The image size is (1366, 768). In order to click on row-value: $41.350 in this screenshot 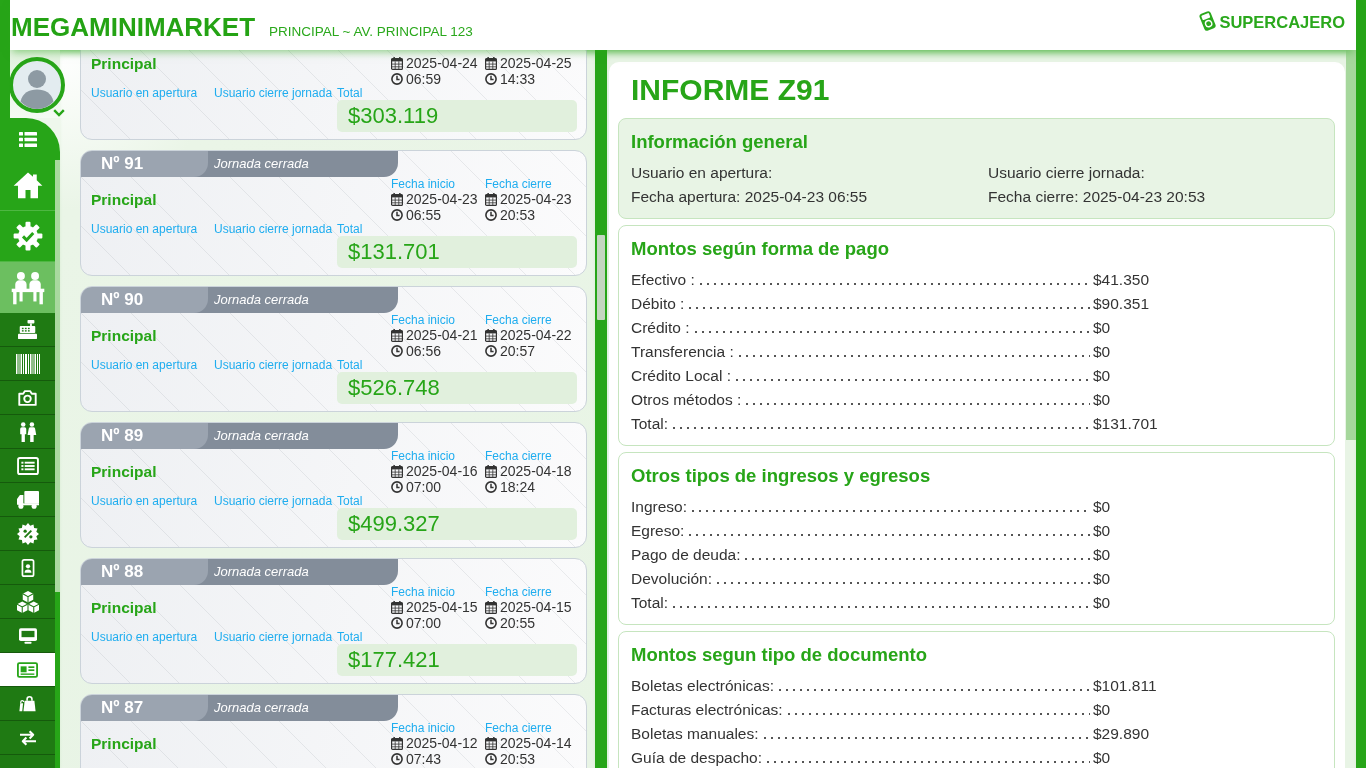, I will do `click(1122, 280)`.